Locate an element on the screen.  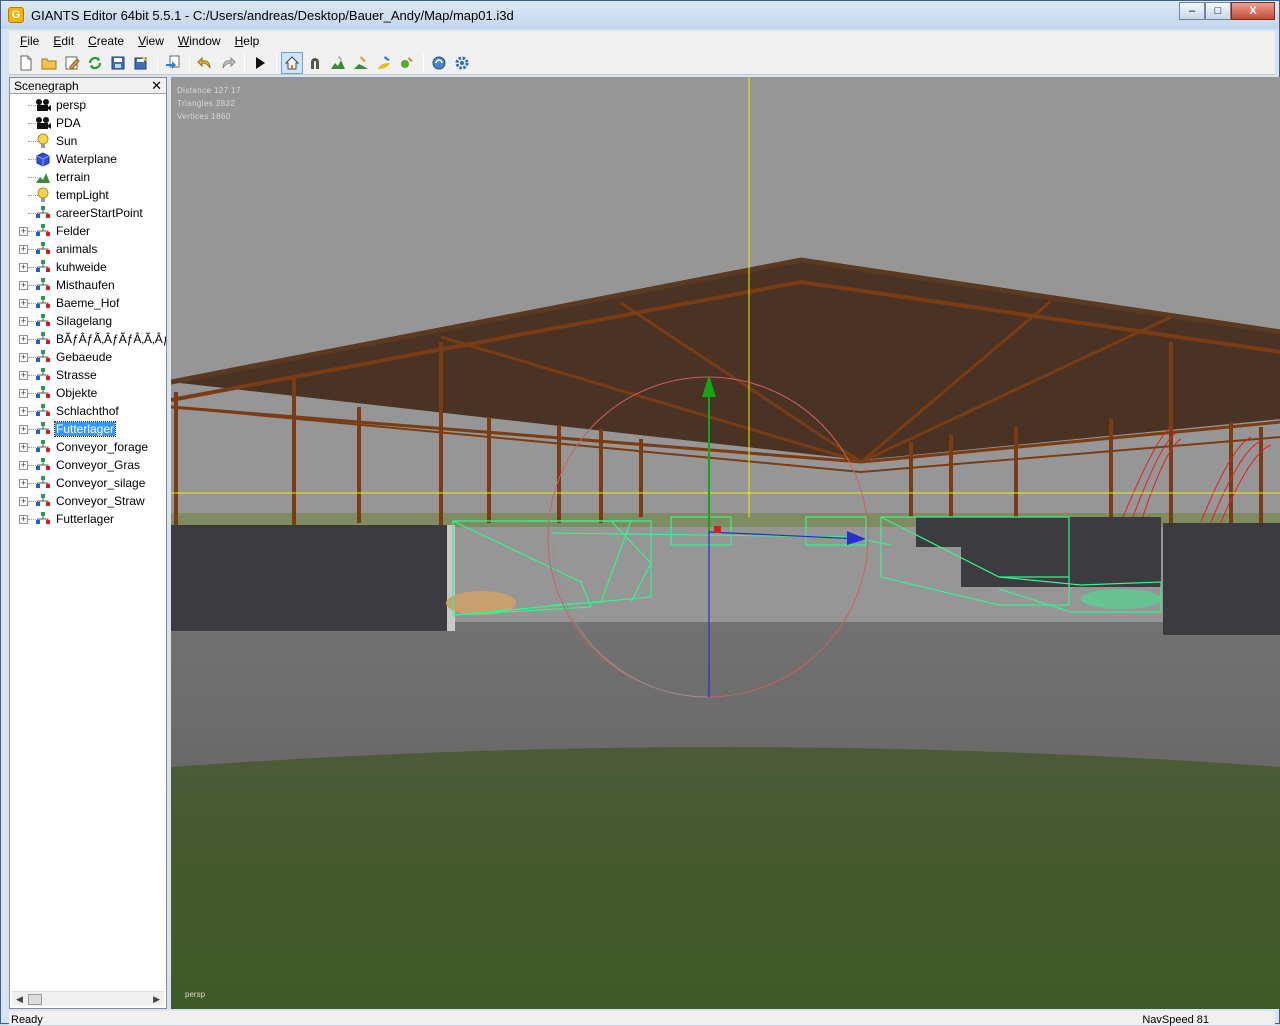
tree-item: + Silagelang is located at coordinates (88, 321).